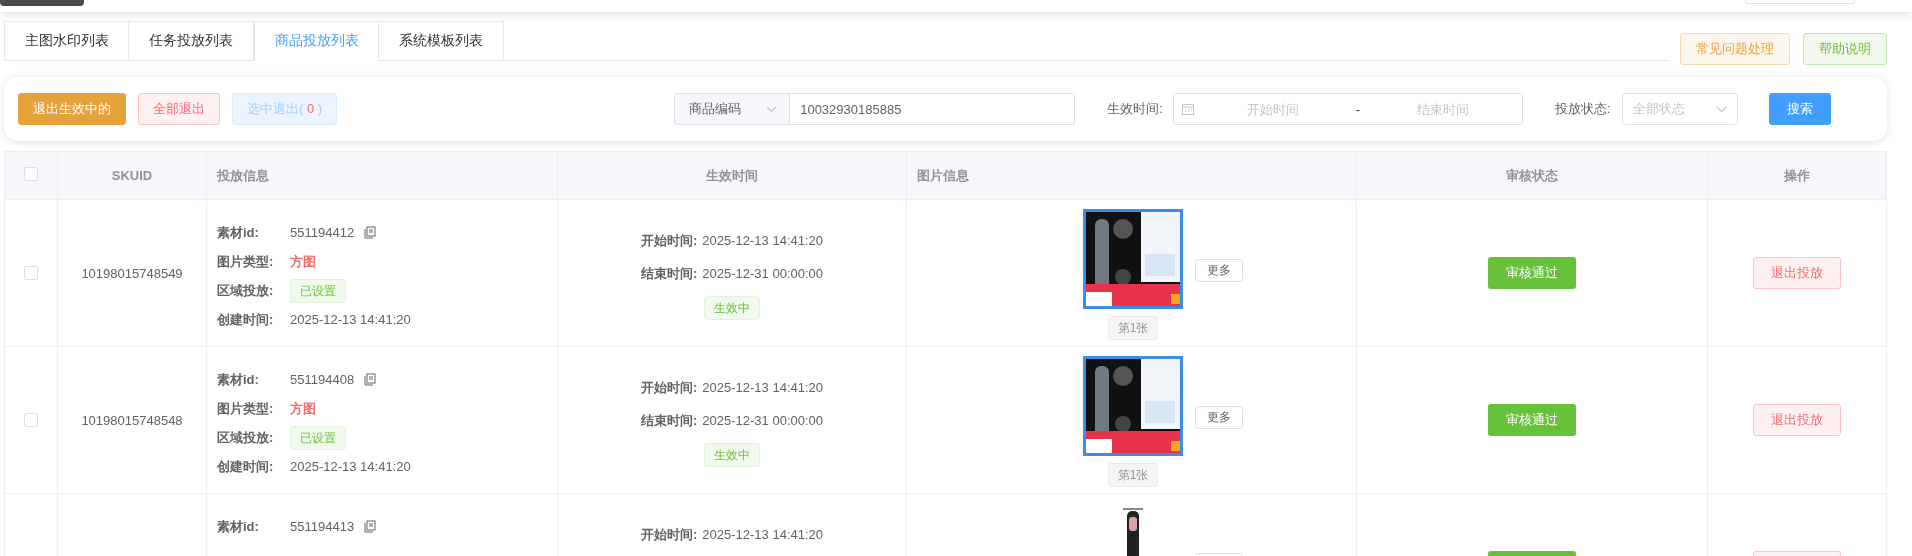 This screenshot has height=556, width=1912. I want to click on search-button: 搜索, so click(1800, 109).